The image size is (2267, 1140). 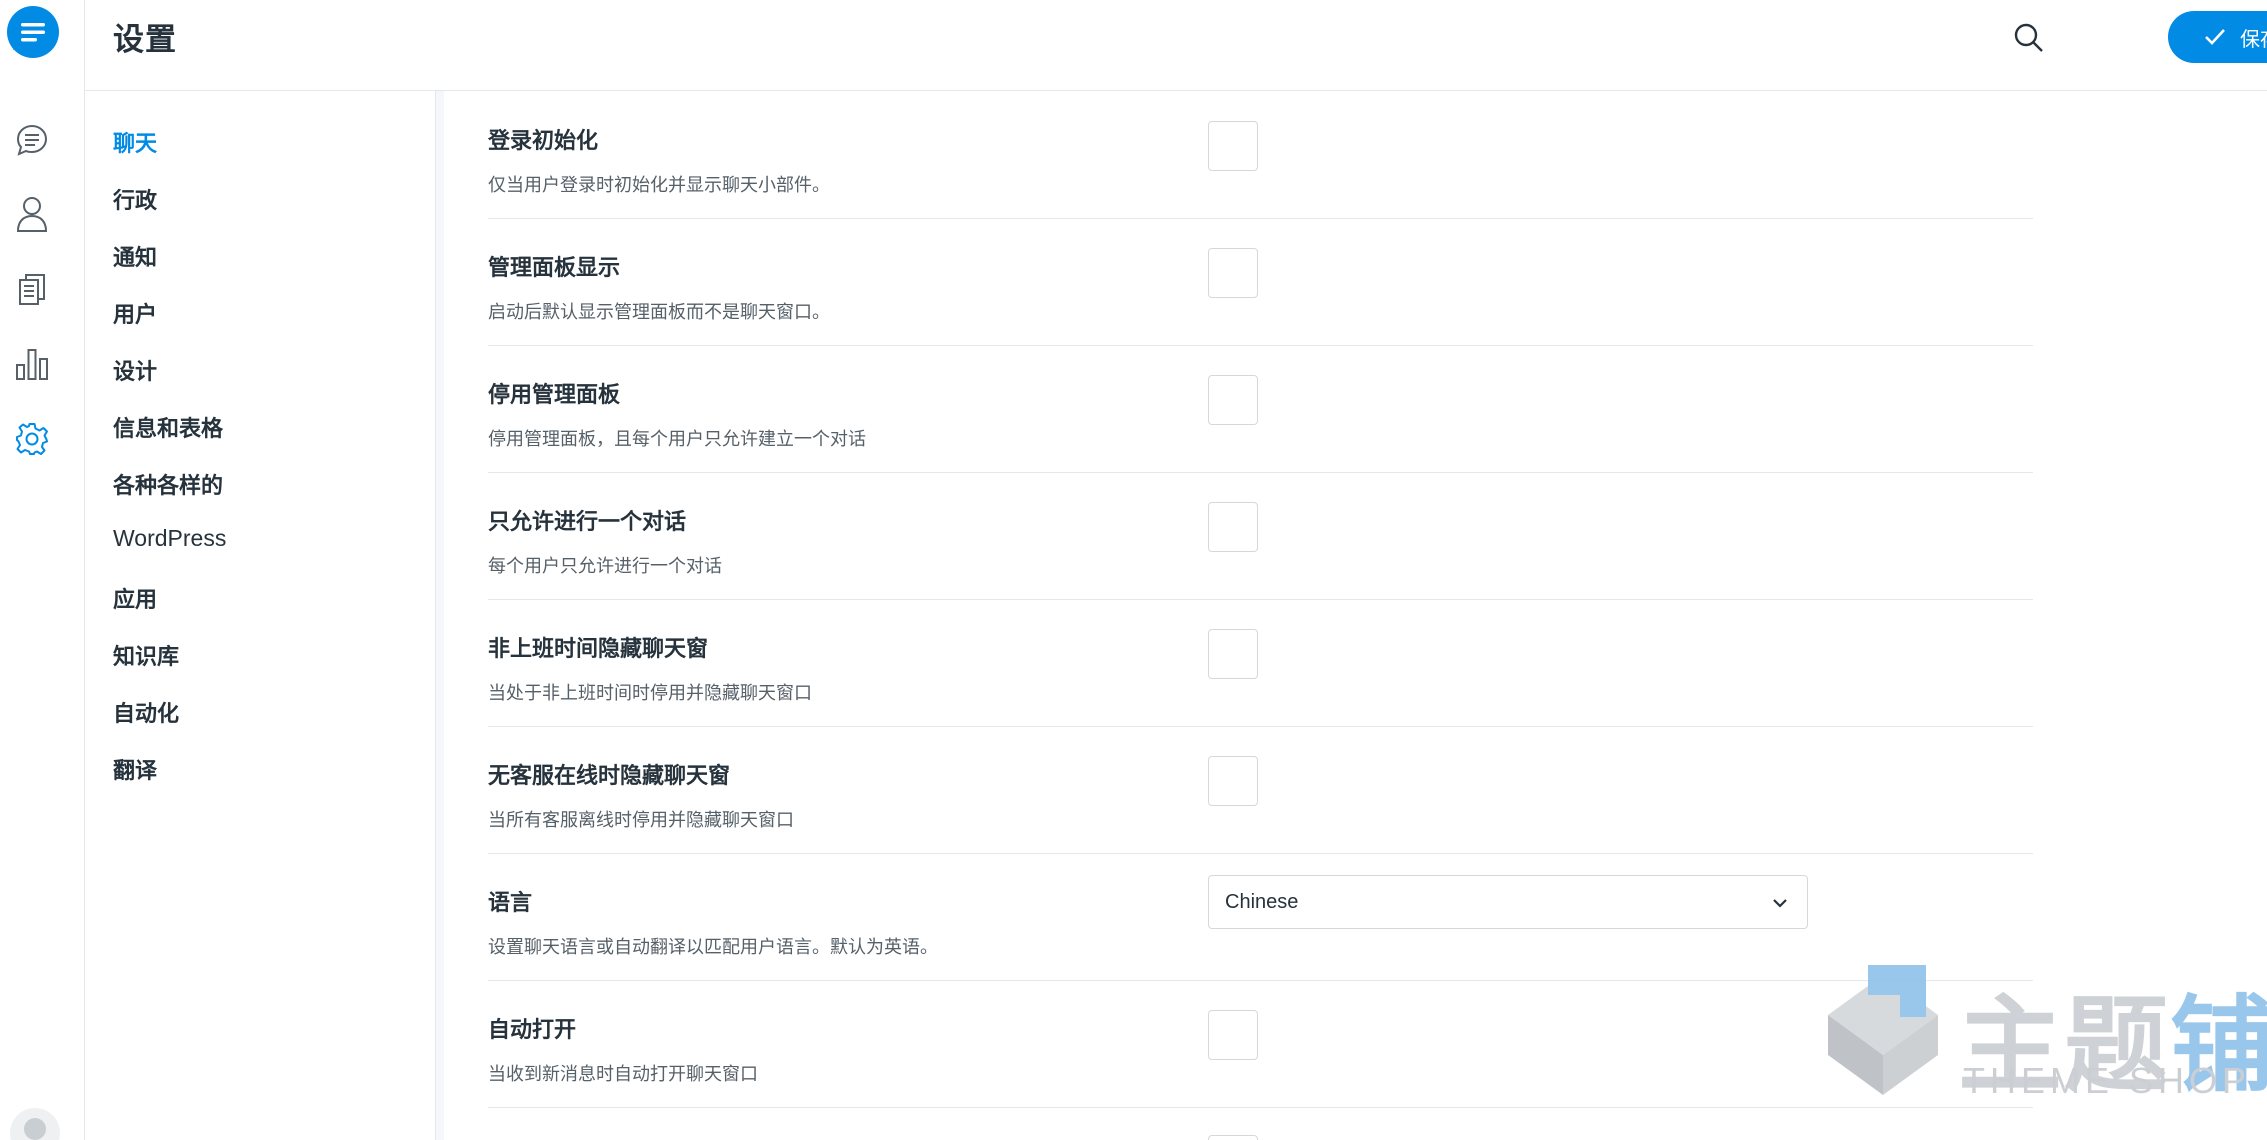 What do you see at coordinates (1233, 527) in the screenshot?
I see `single-conversation-checkbox` at bounding box center [1233, 527].